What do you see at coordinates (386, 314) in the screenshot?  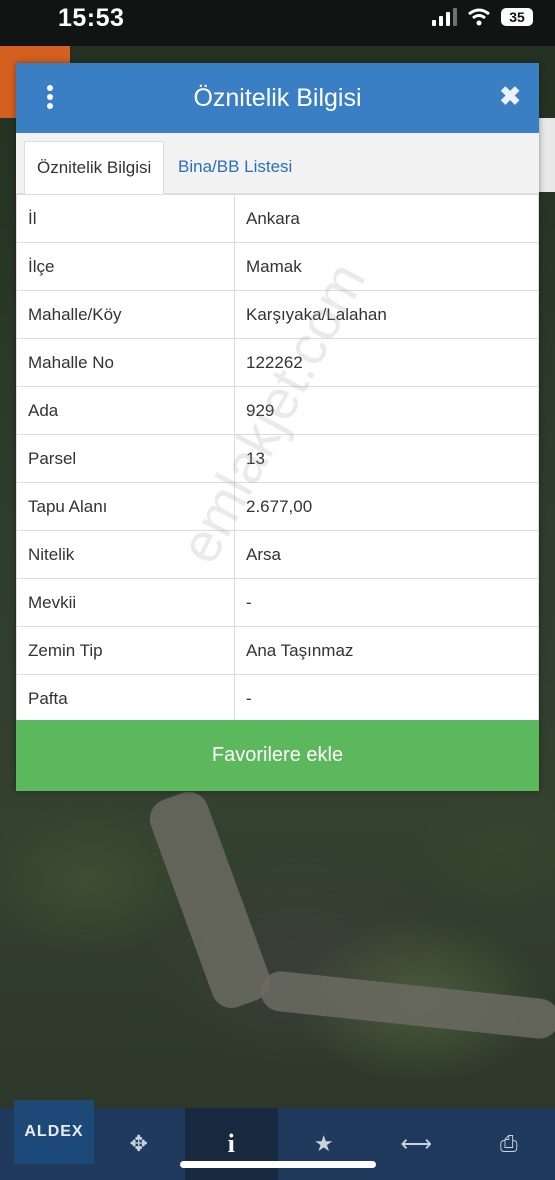 I see `attribute-value: Karşıyaka/Lalahan` at bounding box center [386, 314].